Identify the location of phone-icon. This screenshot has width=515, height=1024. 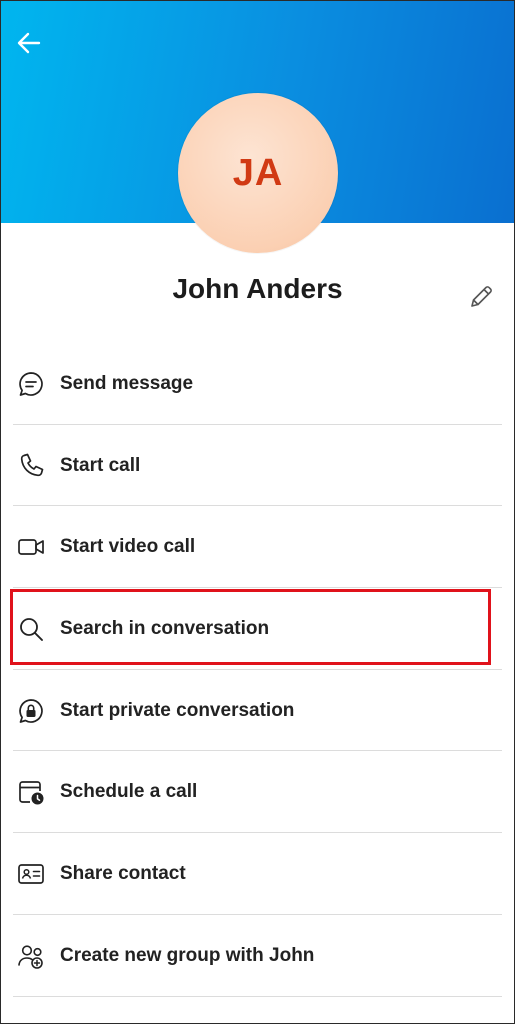
(31, 466).